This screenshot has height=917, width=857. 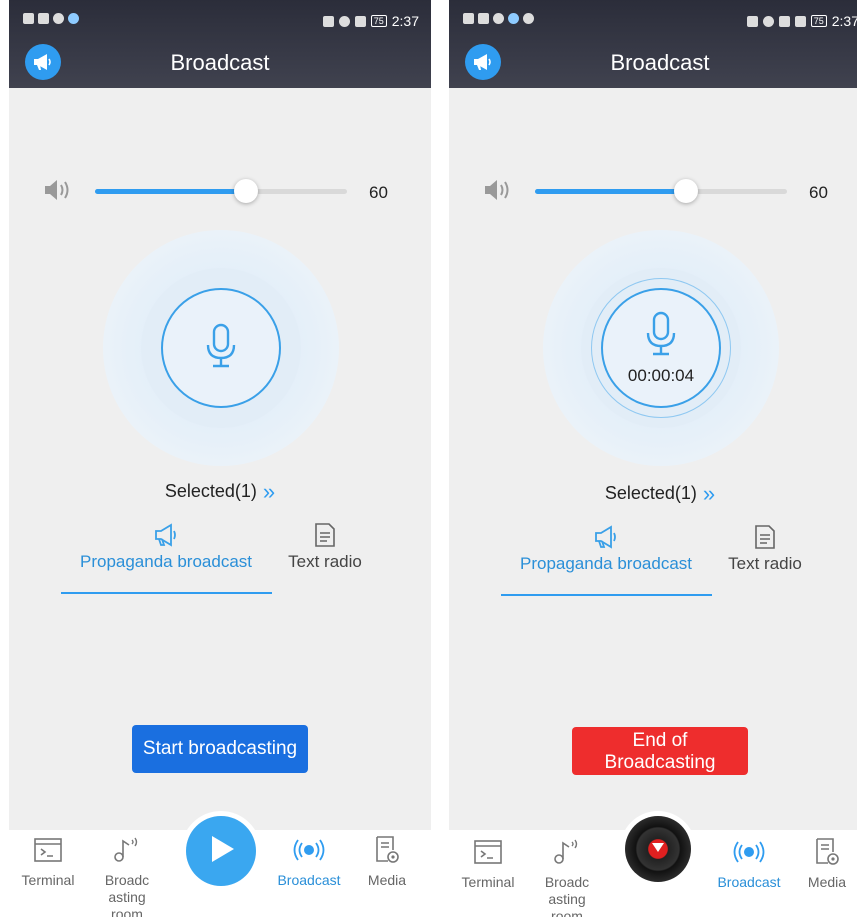 I want to click on end-broadcasting-button: End of Broadcasting, so click(x=660, y=751).